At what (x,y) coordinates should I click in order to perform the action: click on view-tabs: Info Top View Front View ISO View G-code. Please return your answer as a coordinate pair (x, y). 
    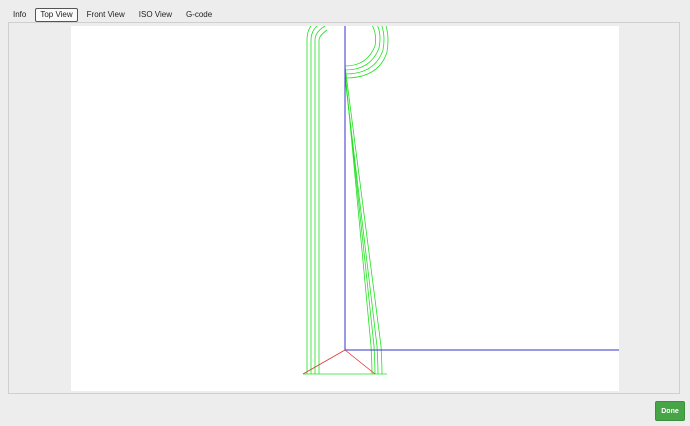
    Looking at the image, I should click on (112, 15).